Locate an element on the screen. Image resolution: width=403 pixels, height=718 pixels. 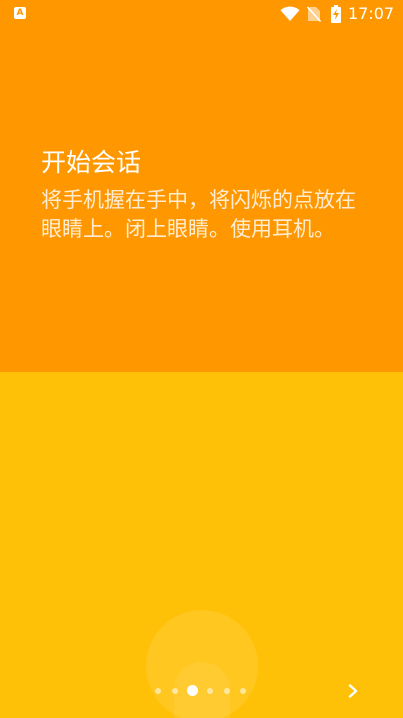
chevron-right-icon is located at coordinates (353, 691).